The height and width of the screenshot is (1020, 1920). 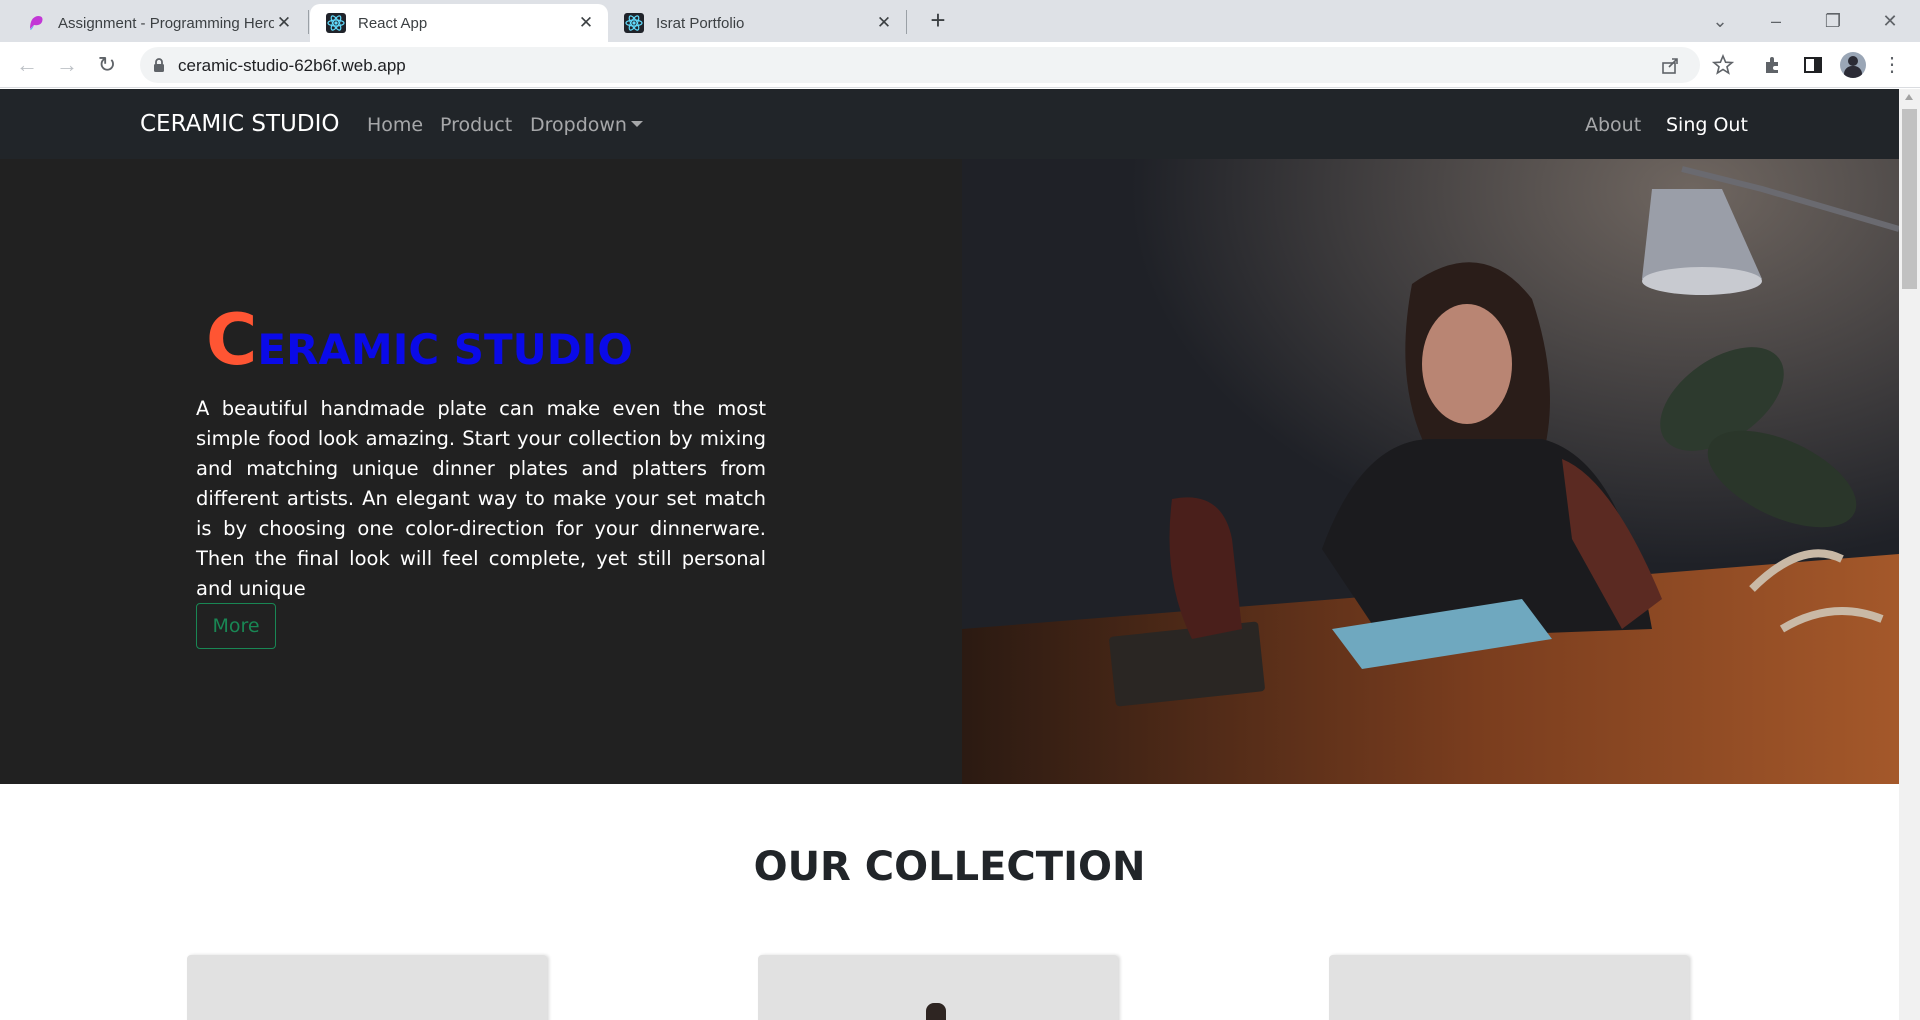 What do you see at coordinates (938, 21) in the screenshot?
I see `new-tab-button: +` at bounding box center [938, 21].